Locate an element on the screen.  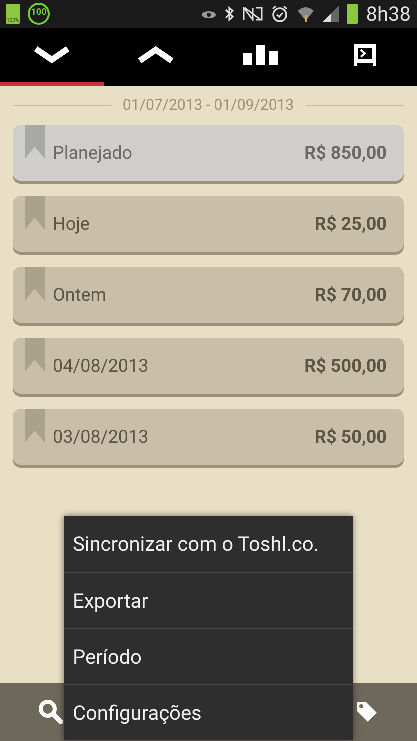
period-range: 01/07/2013 - 01/09/2013 is located at coordinates (208, 105).